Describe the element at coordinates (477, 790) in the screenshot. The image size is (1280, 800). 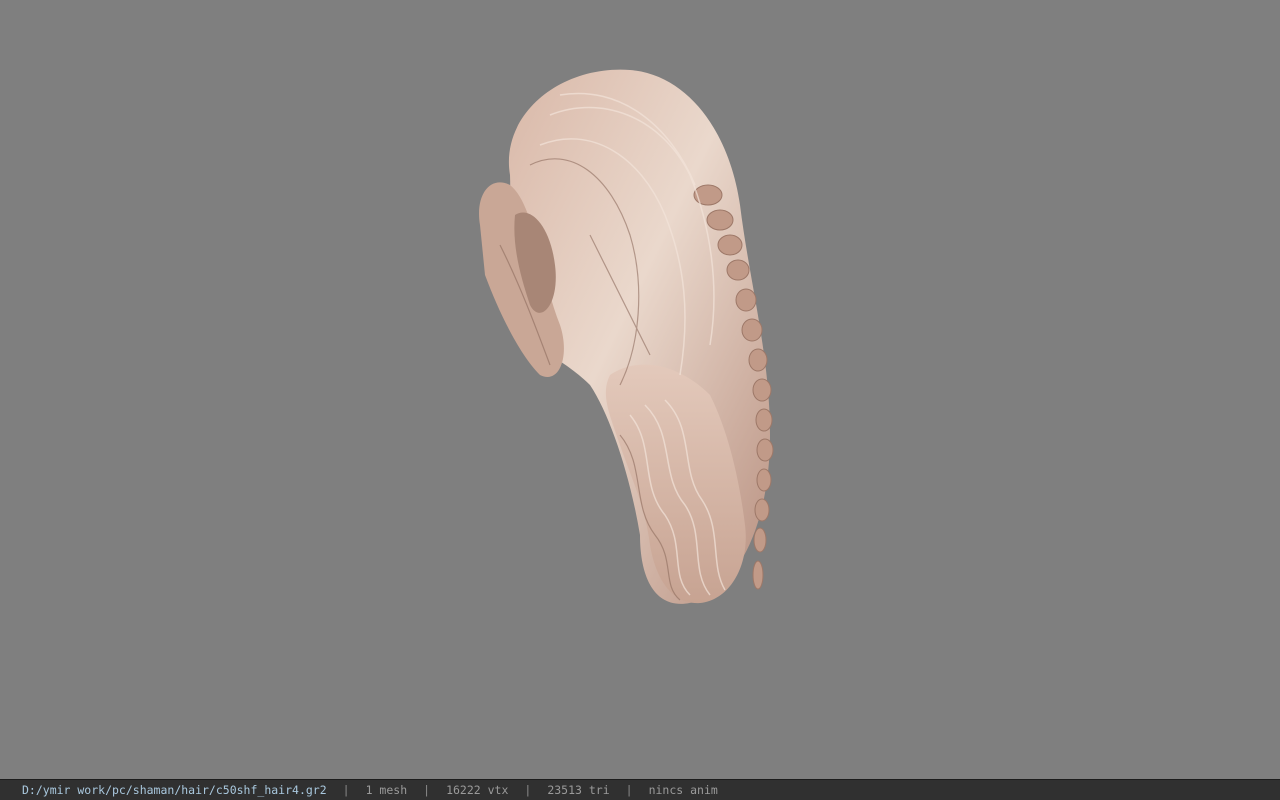
I see `vertex-count: 16222 vtx` at that location.